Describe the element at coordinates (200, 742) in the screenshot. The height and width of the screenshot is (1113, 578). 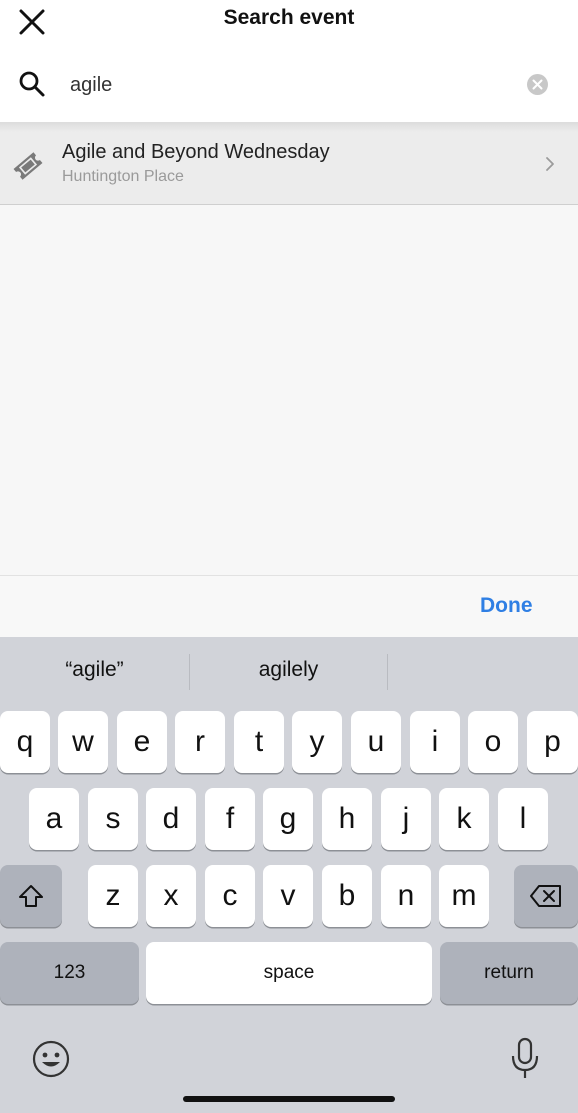
I see `key-r: r` at that location.